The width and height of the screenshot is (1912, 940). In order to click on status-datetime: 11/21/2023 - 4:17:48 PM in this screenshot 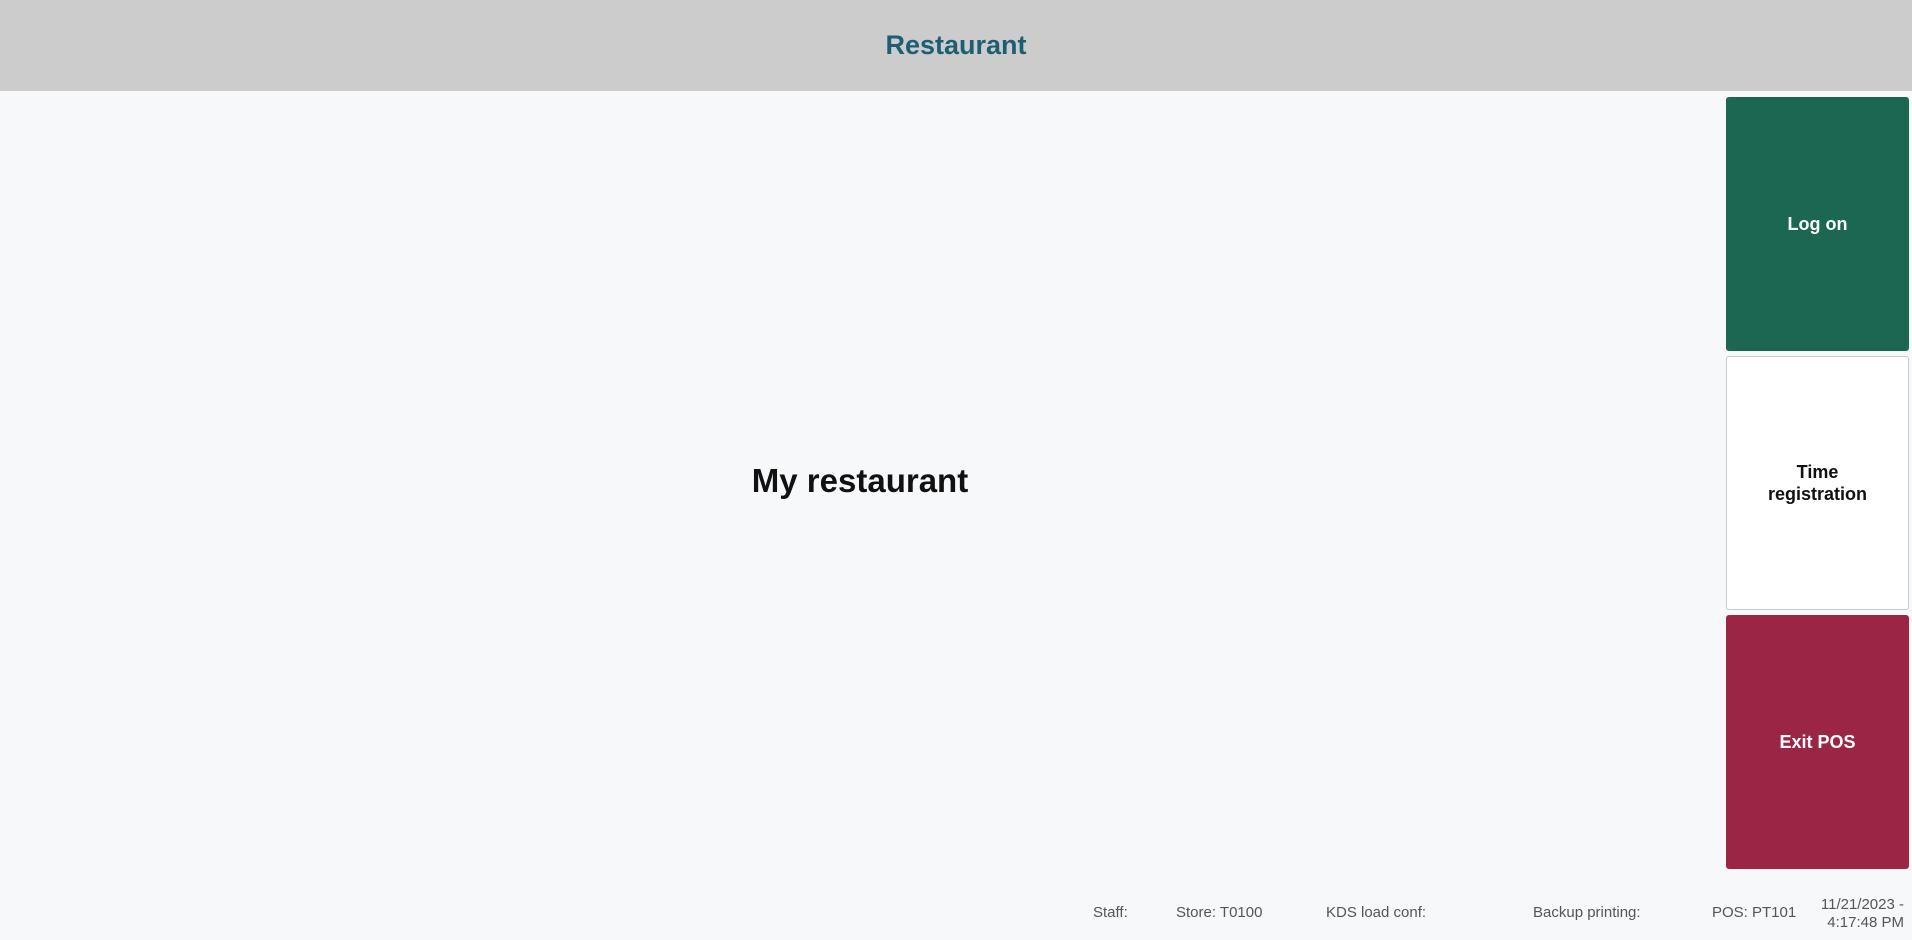, I will do `click(1852, 914)`.